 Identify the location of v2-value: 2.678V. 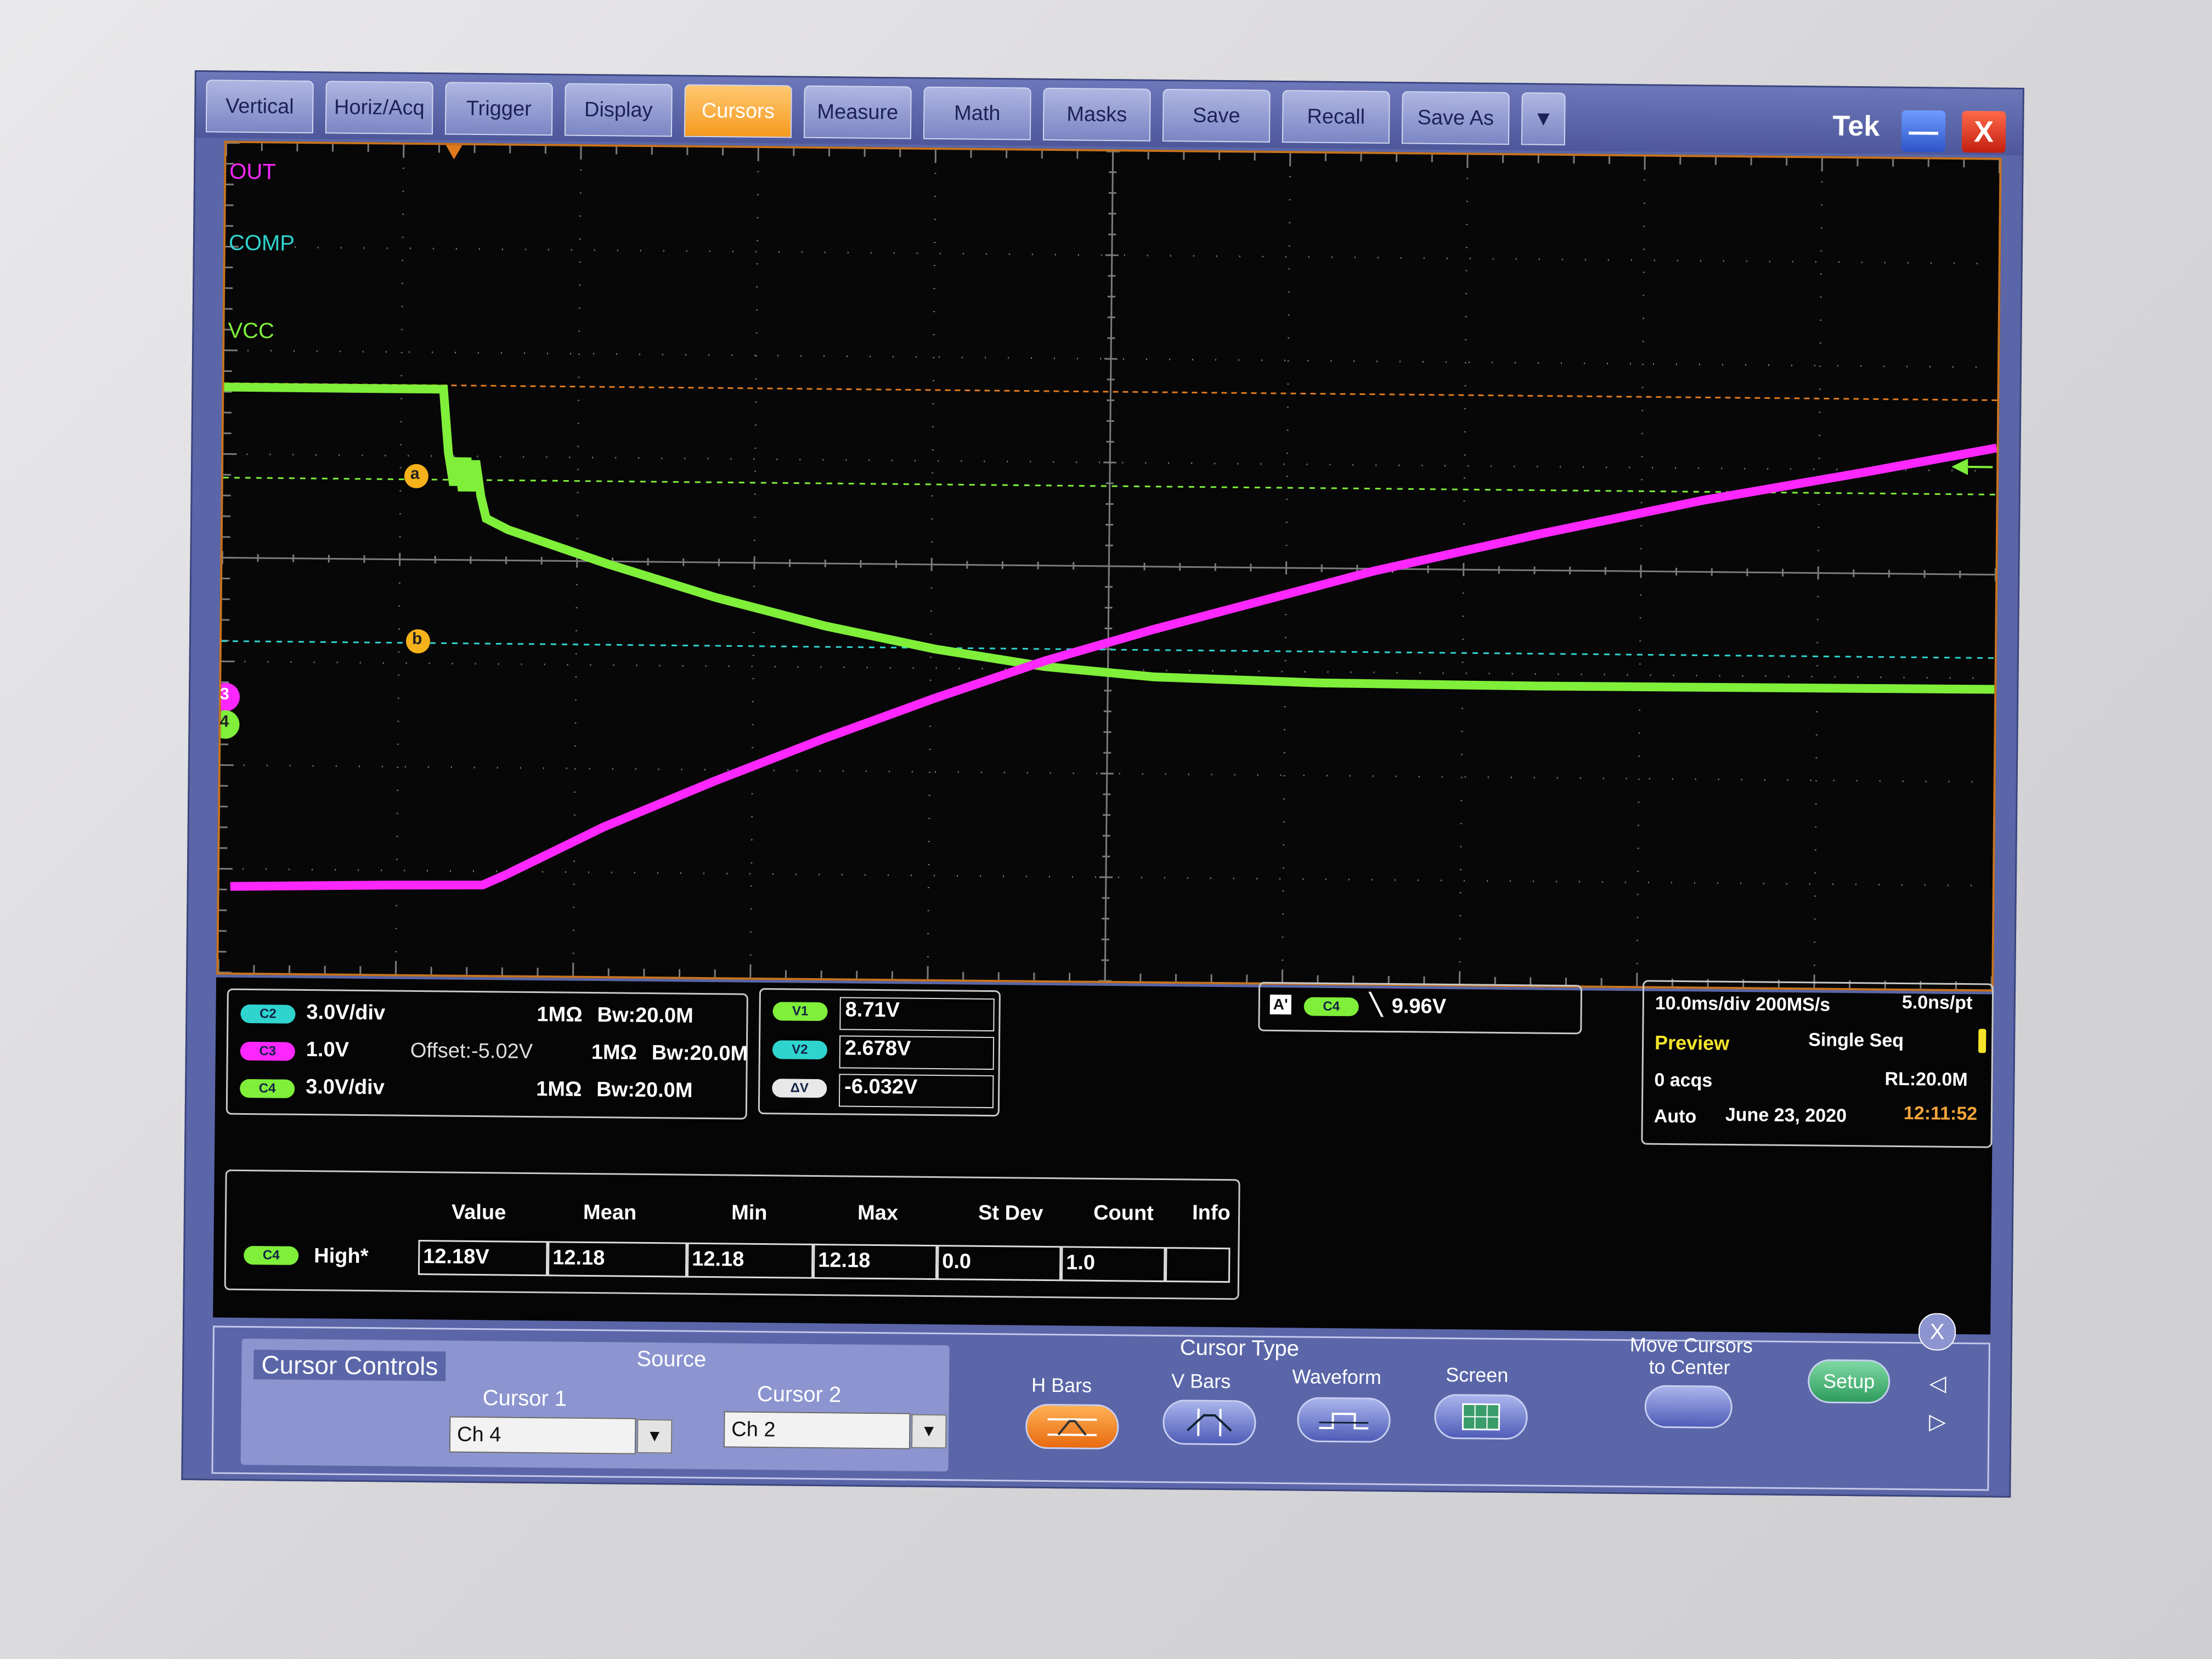
(917, 1052).